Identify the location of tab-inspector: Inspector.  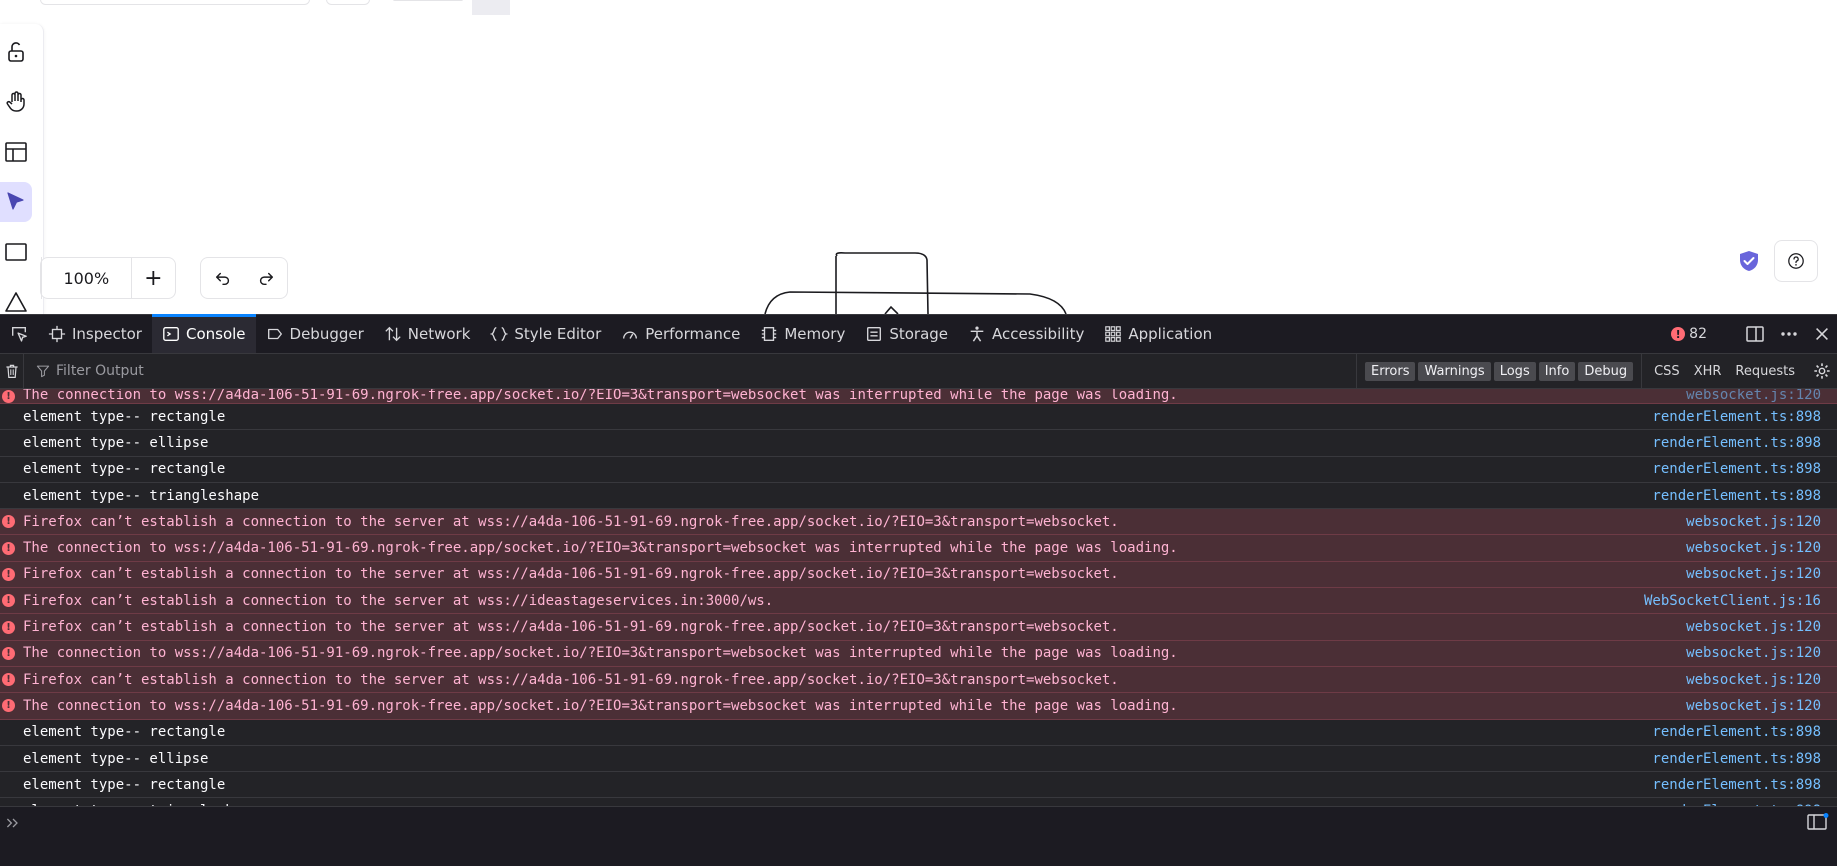
(95, 334).